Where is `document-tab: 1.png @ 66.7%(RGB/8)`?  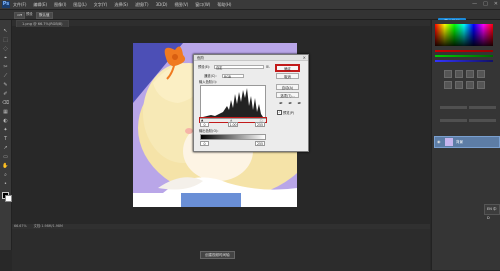 document-tab: 1.png @ 66.7%(RGB/8) is located at coordinates (42, 23).